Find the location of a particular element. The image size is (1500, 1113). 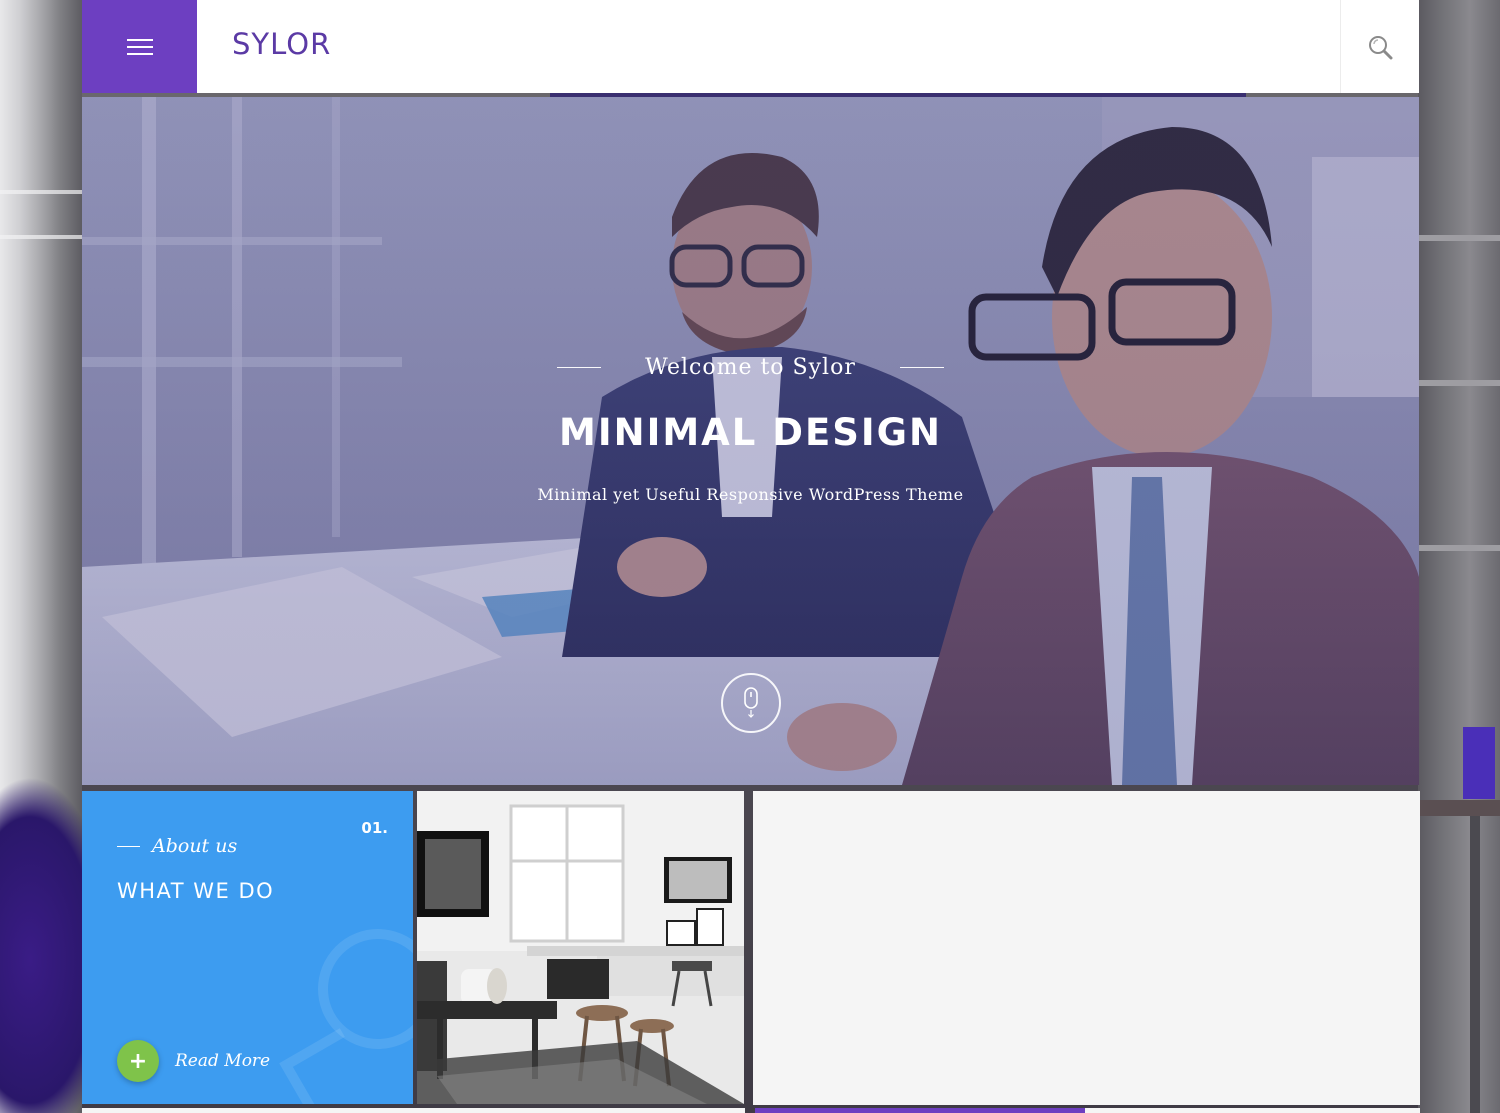

hero-welcome-row: Welcome to Sylor is located at coordinates (750, 367).